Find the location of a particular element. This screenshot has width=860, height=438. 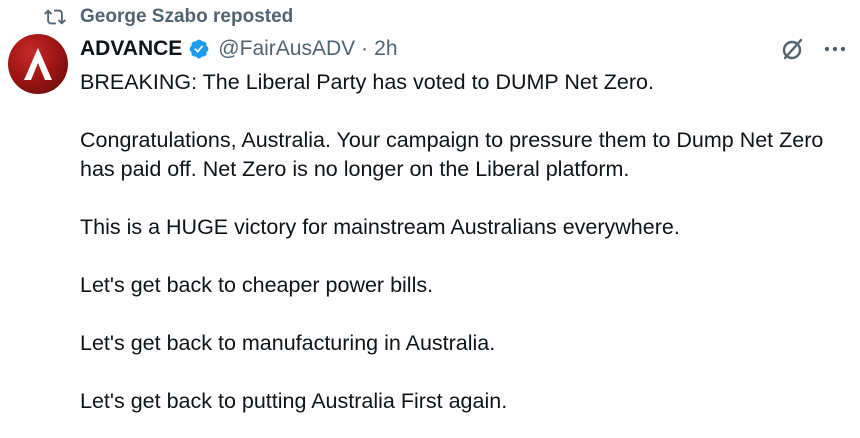

post-actions is located at coordinates (814, 49).